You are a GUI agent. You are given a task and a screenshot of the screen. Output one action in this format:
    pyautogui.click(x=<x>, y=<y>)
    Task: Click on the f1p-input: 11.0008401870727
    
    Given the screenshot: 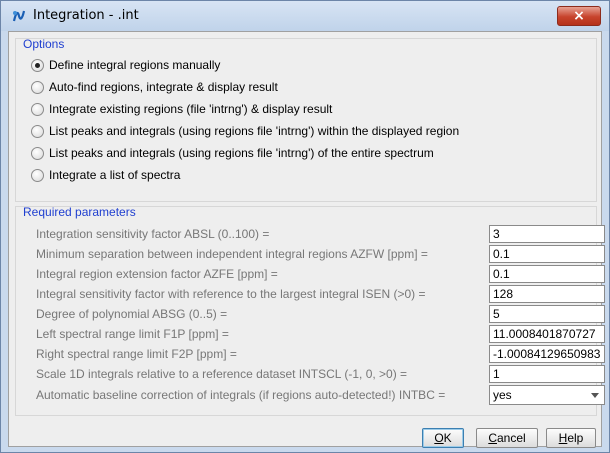 What is the action you would take?
    pyautogui.click(x=547, y=334)
    